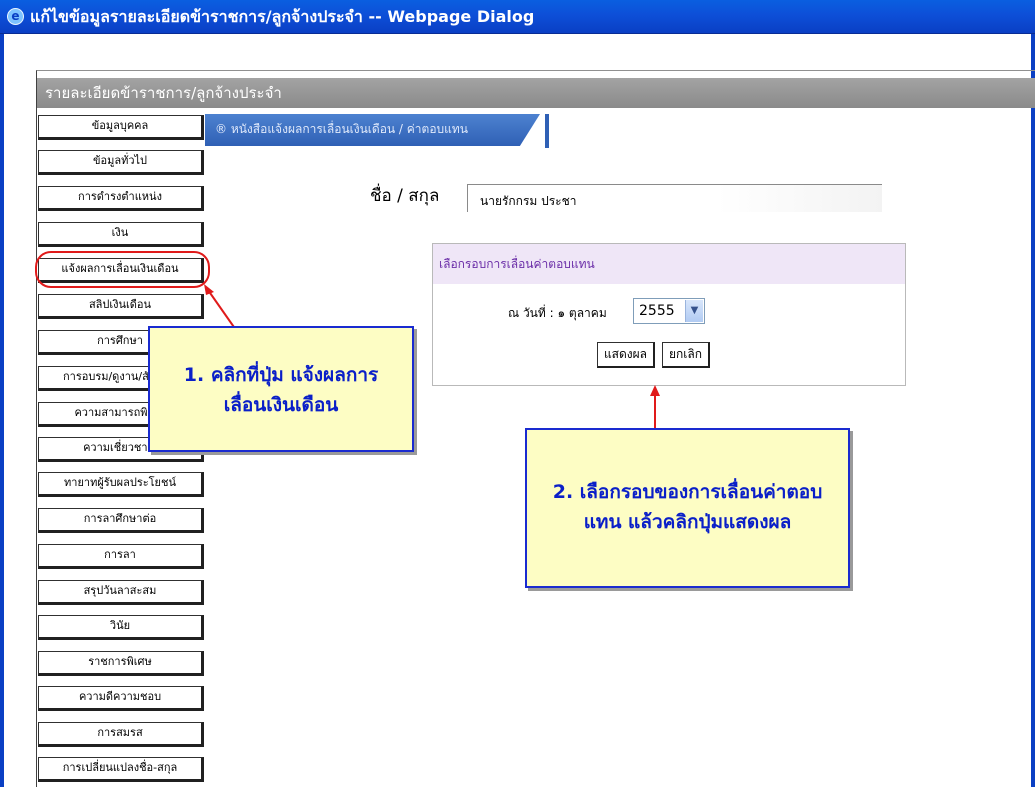 Image resolution: width=1035 pixels, height=787 pixels. I want to click on sidebar-item-general-info: ข้อมูลทั่วไป, so click(121, 162).